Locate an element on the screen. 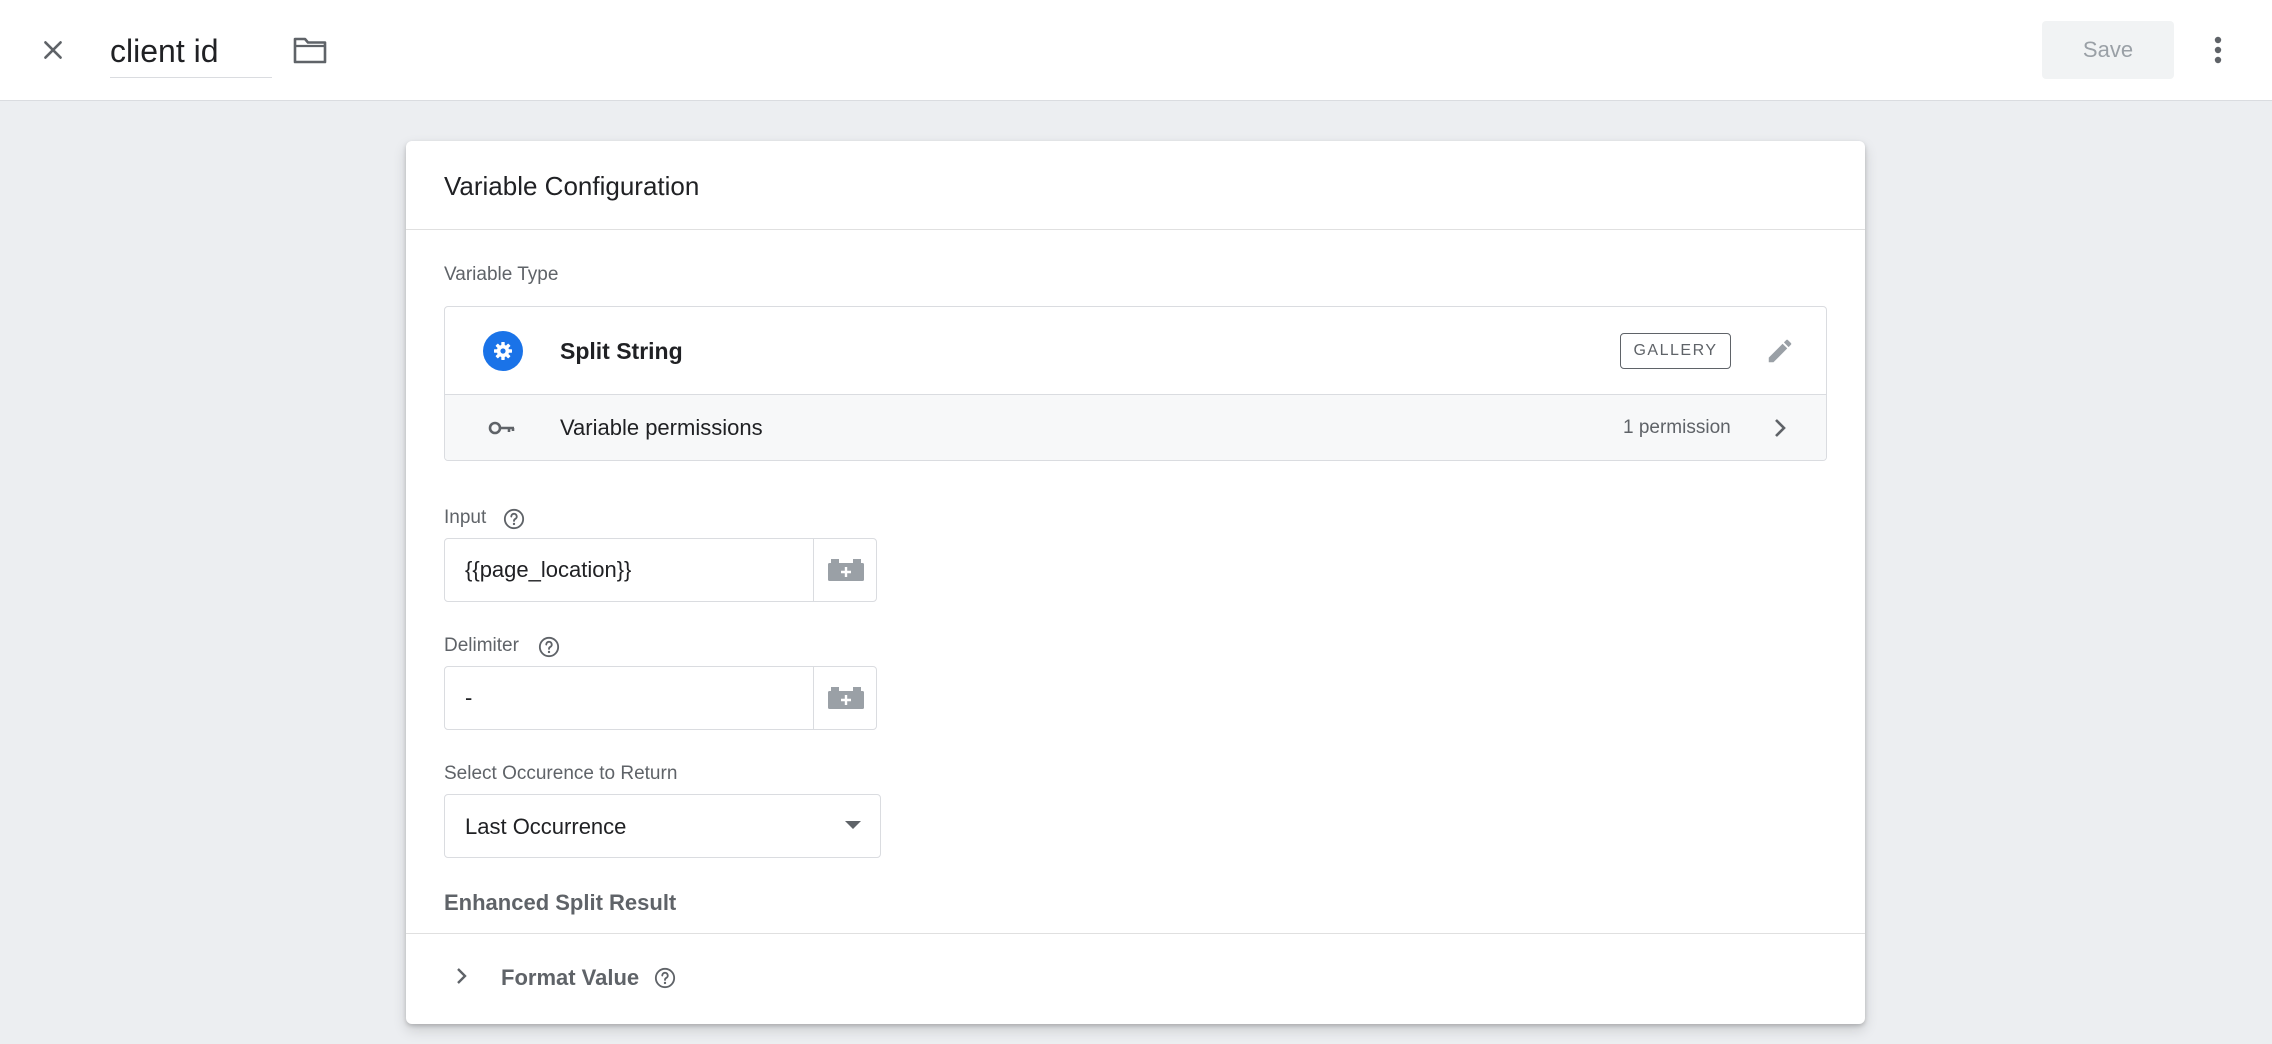 The width and height of the screenshot is (2272, 1044). more-options-button is located at coordinates (2218, 50).